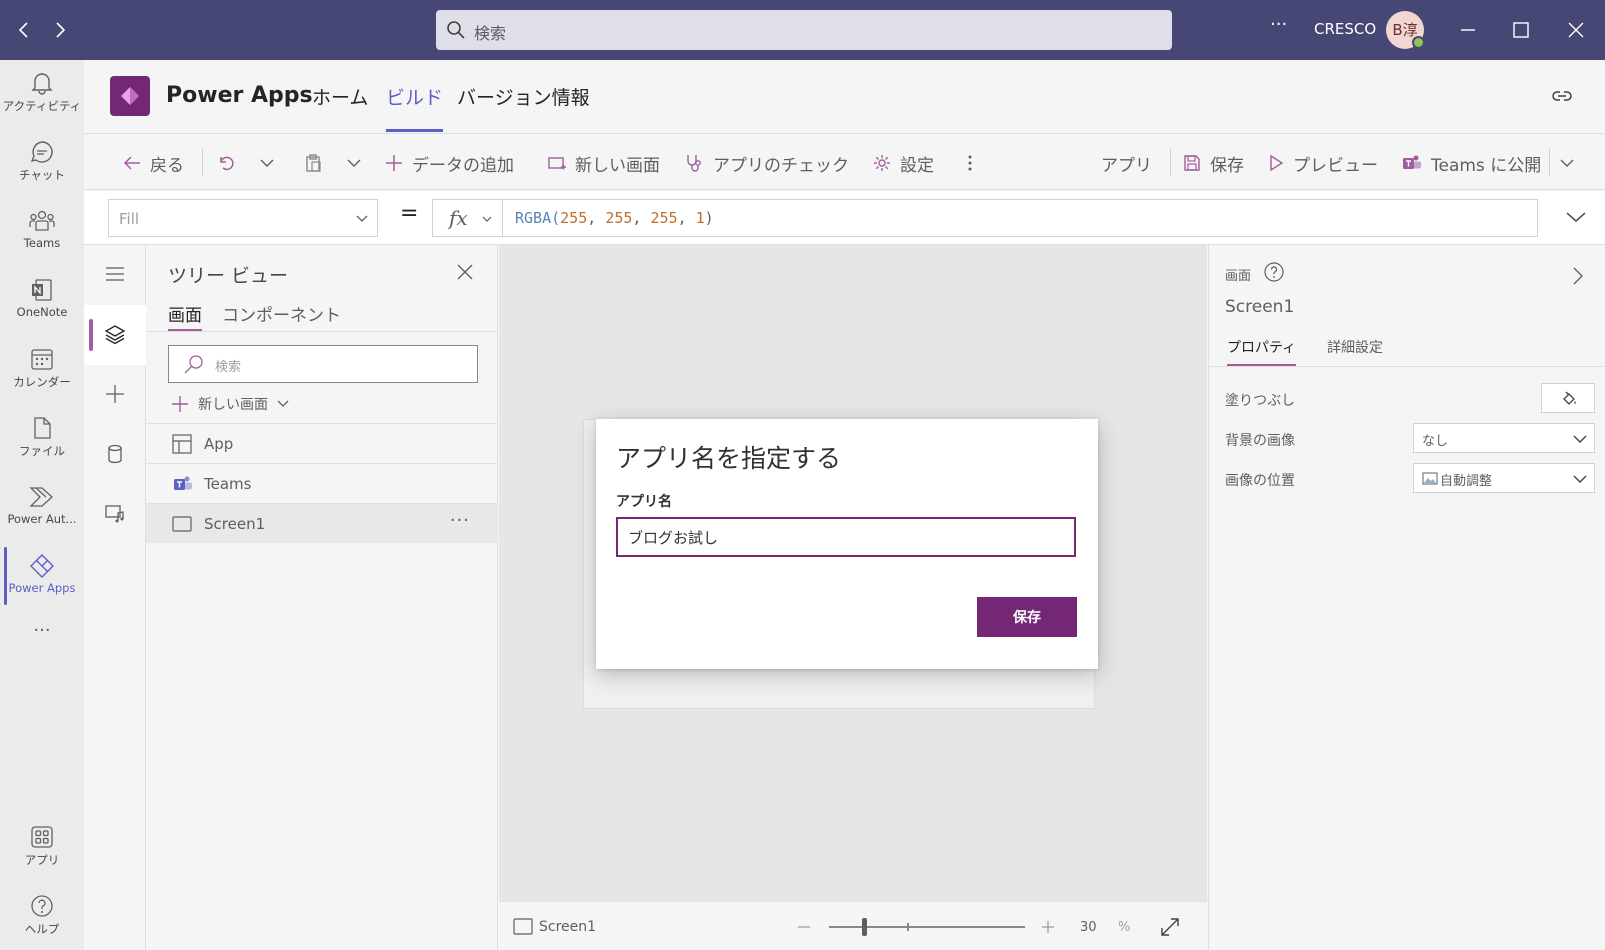 This screenshot has height=950, width=1605. Describe the element at coordinates (468, 218) in the screenshot. I see `fx-button: fx` at that location.